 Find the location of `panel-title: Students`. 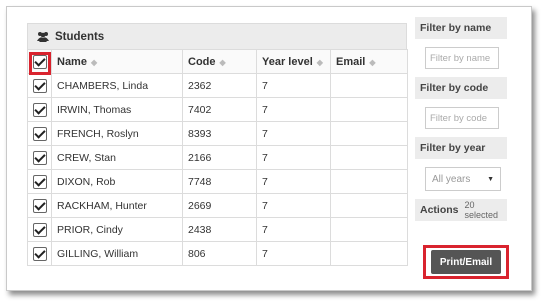

panel-title: Students is located at coordinates (80, 36).